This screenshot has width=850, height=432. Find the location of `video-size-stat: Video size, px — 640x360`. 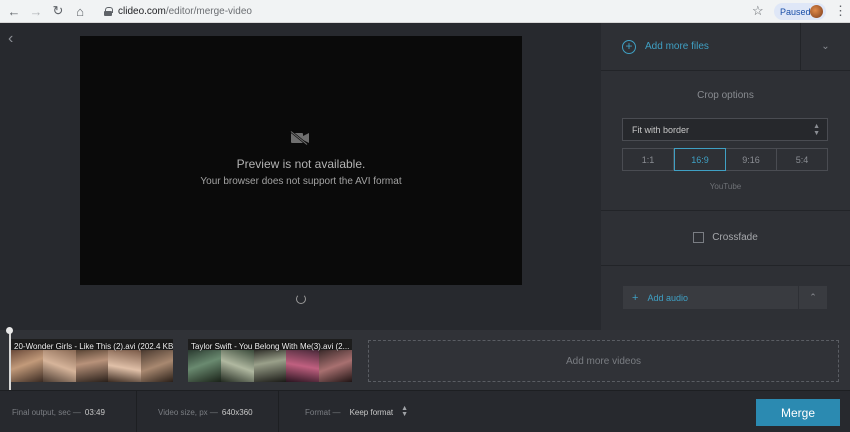

video-size-stat: Video size, px — 640x360 is located at coordinates (208, 411).